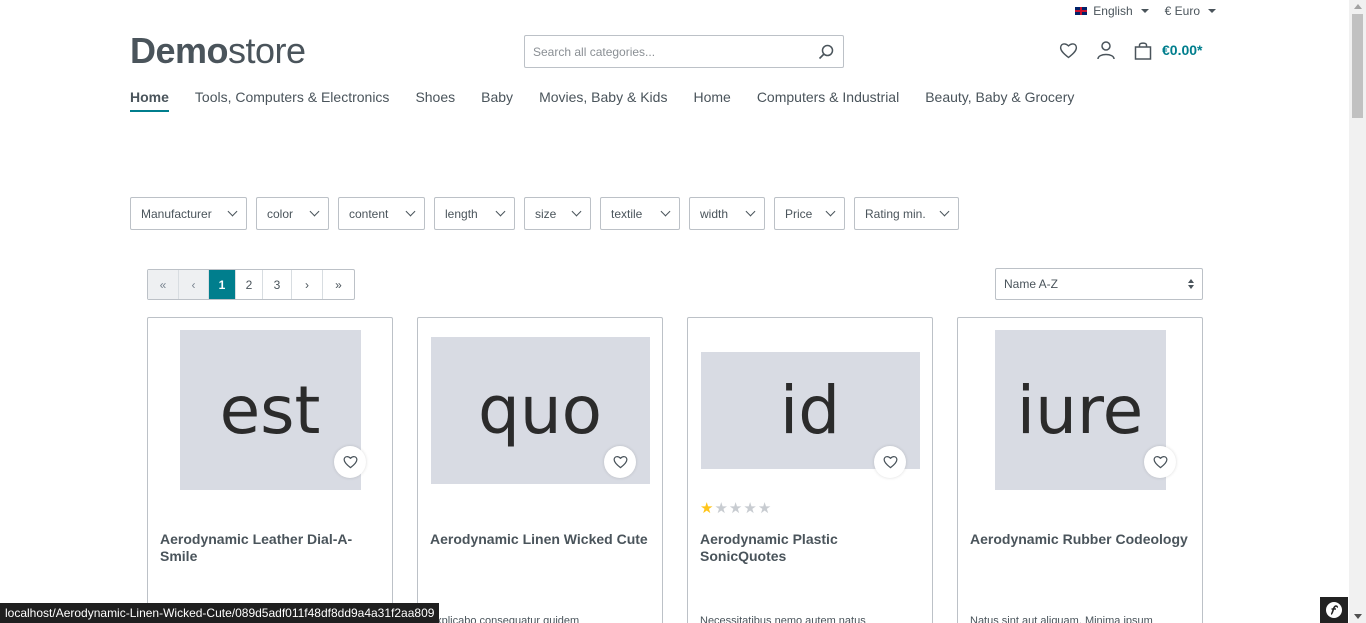  I want to click on filter-label: Manufacturer, so click(176, 213).